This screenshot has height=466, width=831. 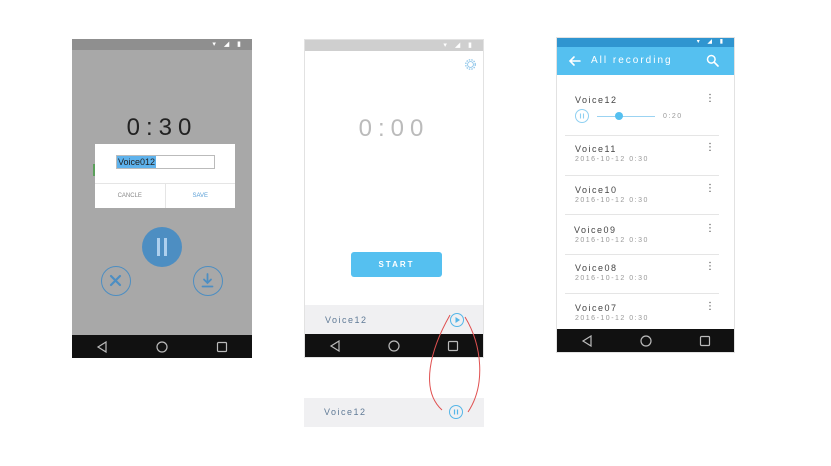 What do you see at coordinates (596, 100) in the screenshot?
I see `recording-name: Voice12` at bounding box center [596, 100].